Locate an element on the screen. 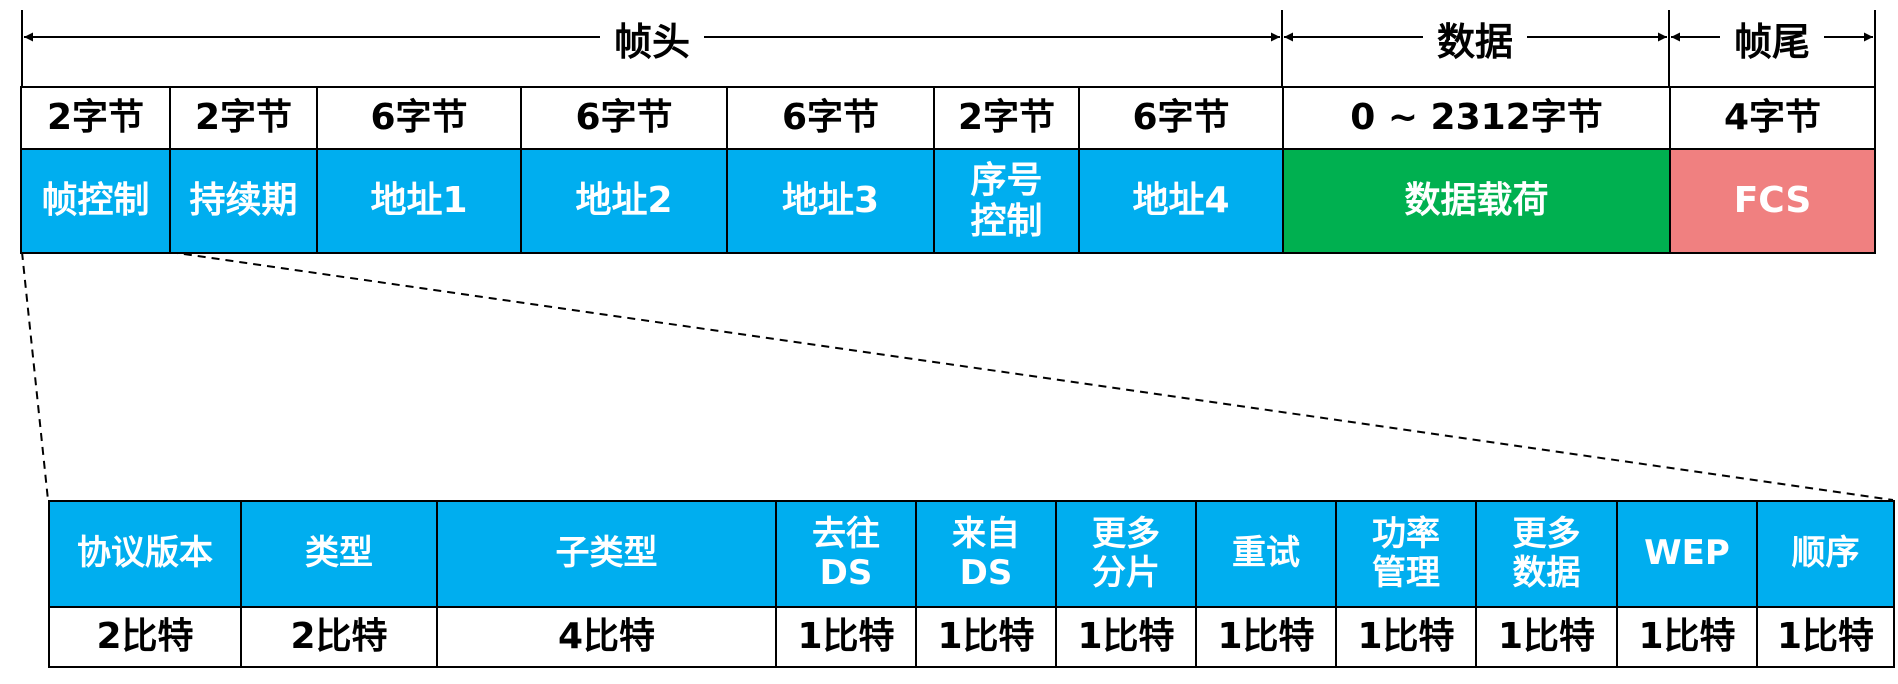 Image resolution: width=1898 pixels, height=684 pixels. subfield-order: 顺序 is located at coordinates (1825, 554).